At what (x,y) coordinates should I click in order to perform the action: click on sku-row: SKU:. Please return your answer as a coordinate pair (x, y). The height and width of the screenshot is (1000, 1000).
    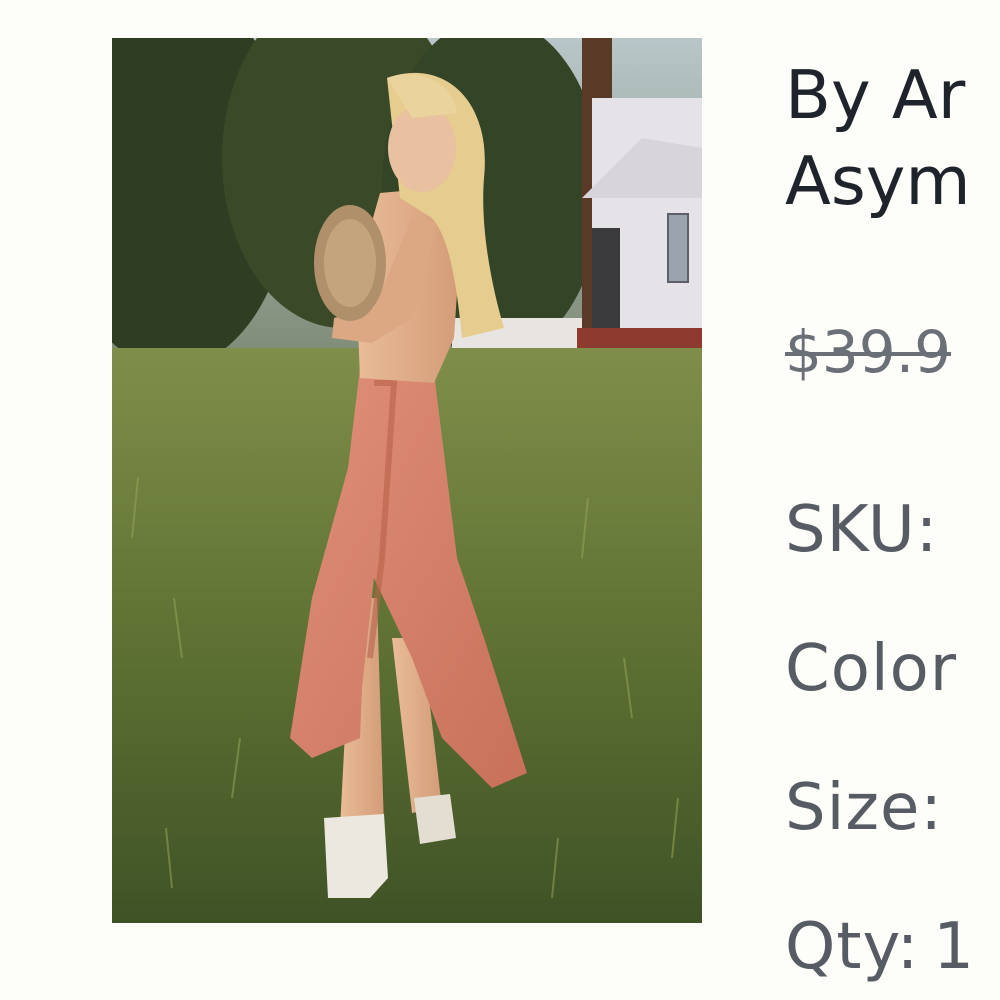
    Looking at the image, I should click on (861, 530).